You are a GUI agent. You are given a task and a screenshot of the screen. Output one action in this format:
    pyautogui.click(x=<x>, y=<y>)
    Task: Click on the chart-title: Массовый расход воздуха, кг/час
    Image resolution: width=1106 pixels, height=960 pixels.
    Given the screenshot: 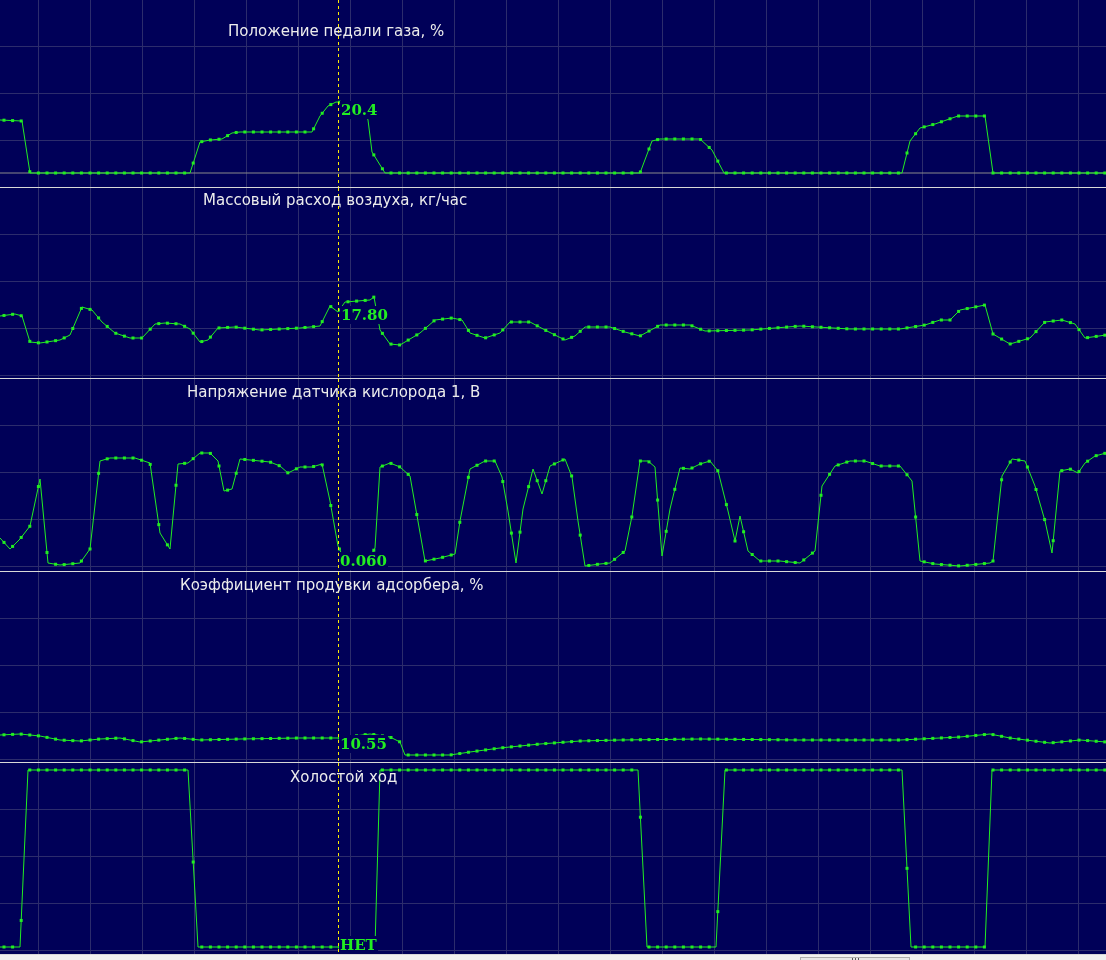 What is the action you would take?
    pyautogui.click(x=335, y=200)
    